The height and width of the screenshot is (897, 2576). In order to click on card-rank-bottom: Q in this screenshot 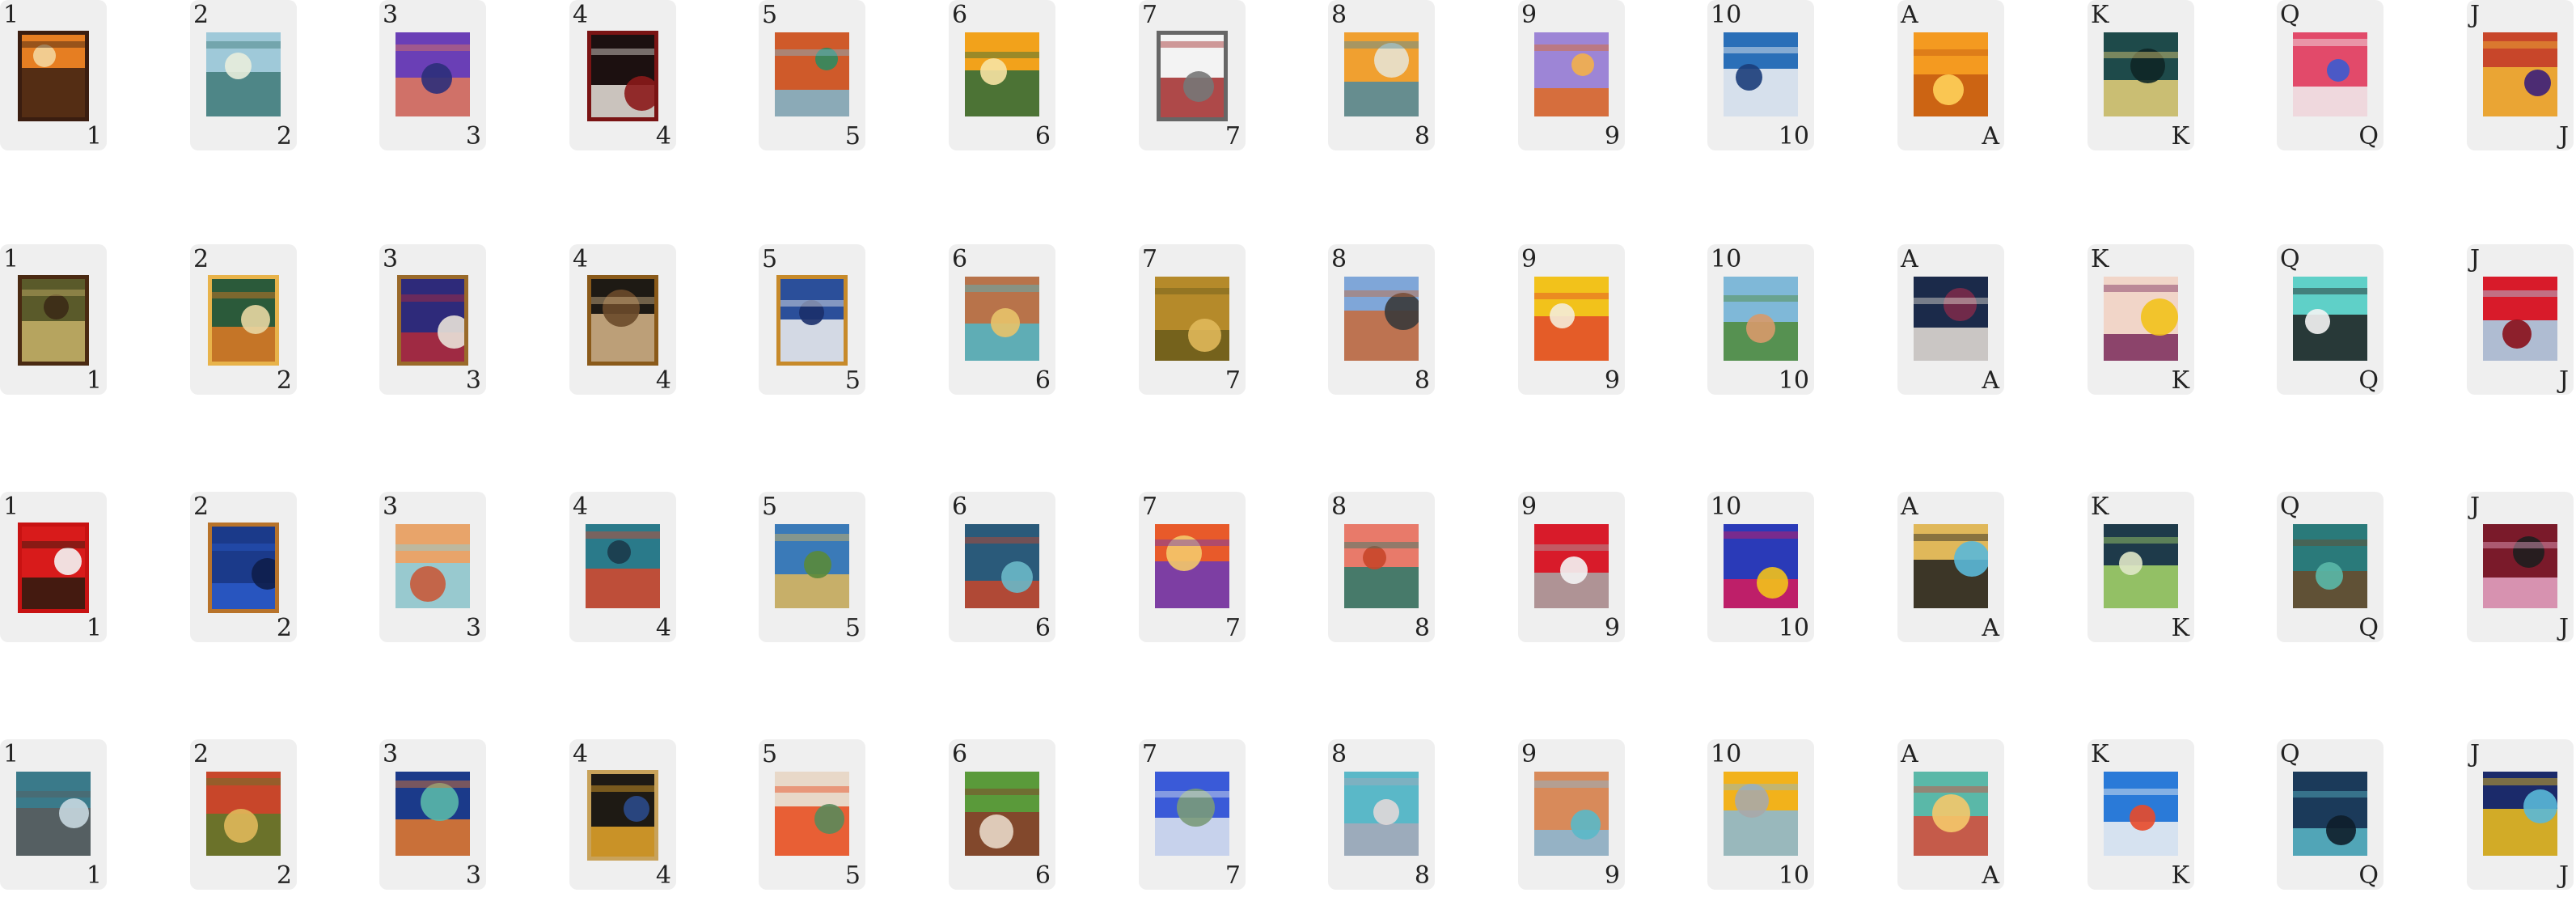, I will do `click(2368, 875)`.